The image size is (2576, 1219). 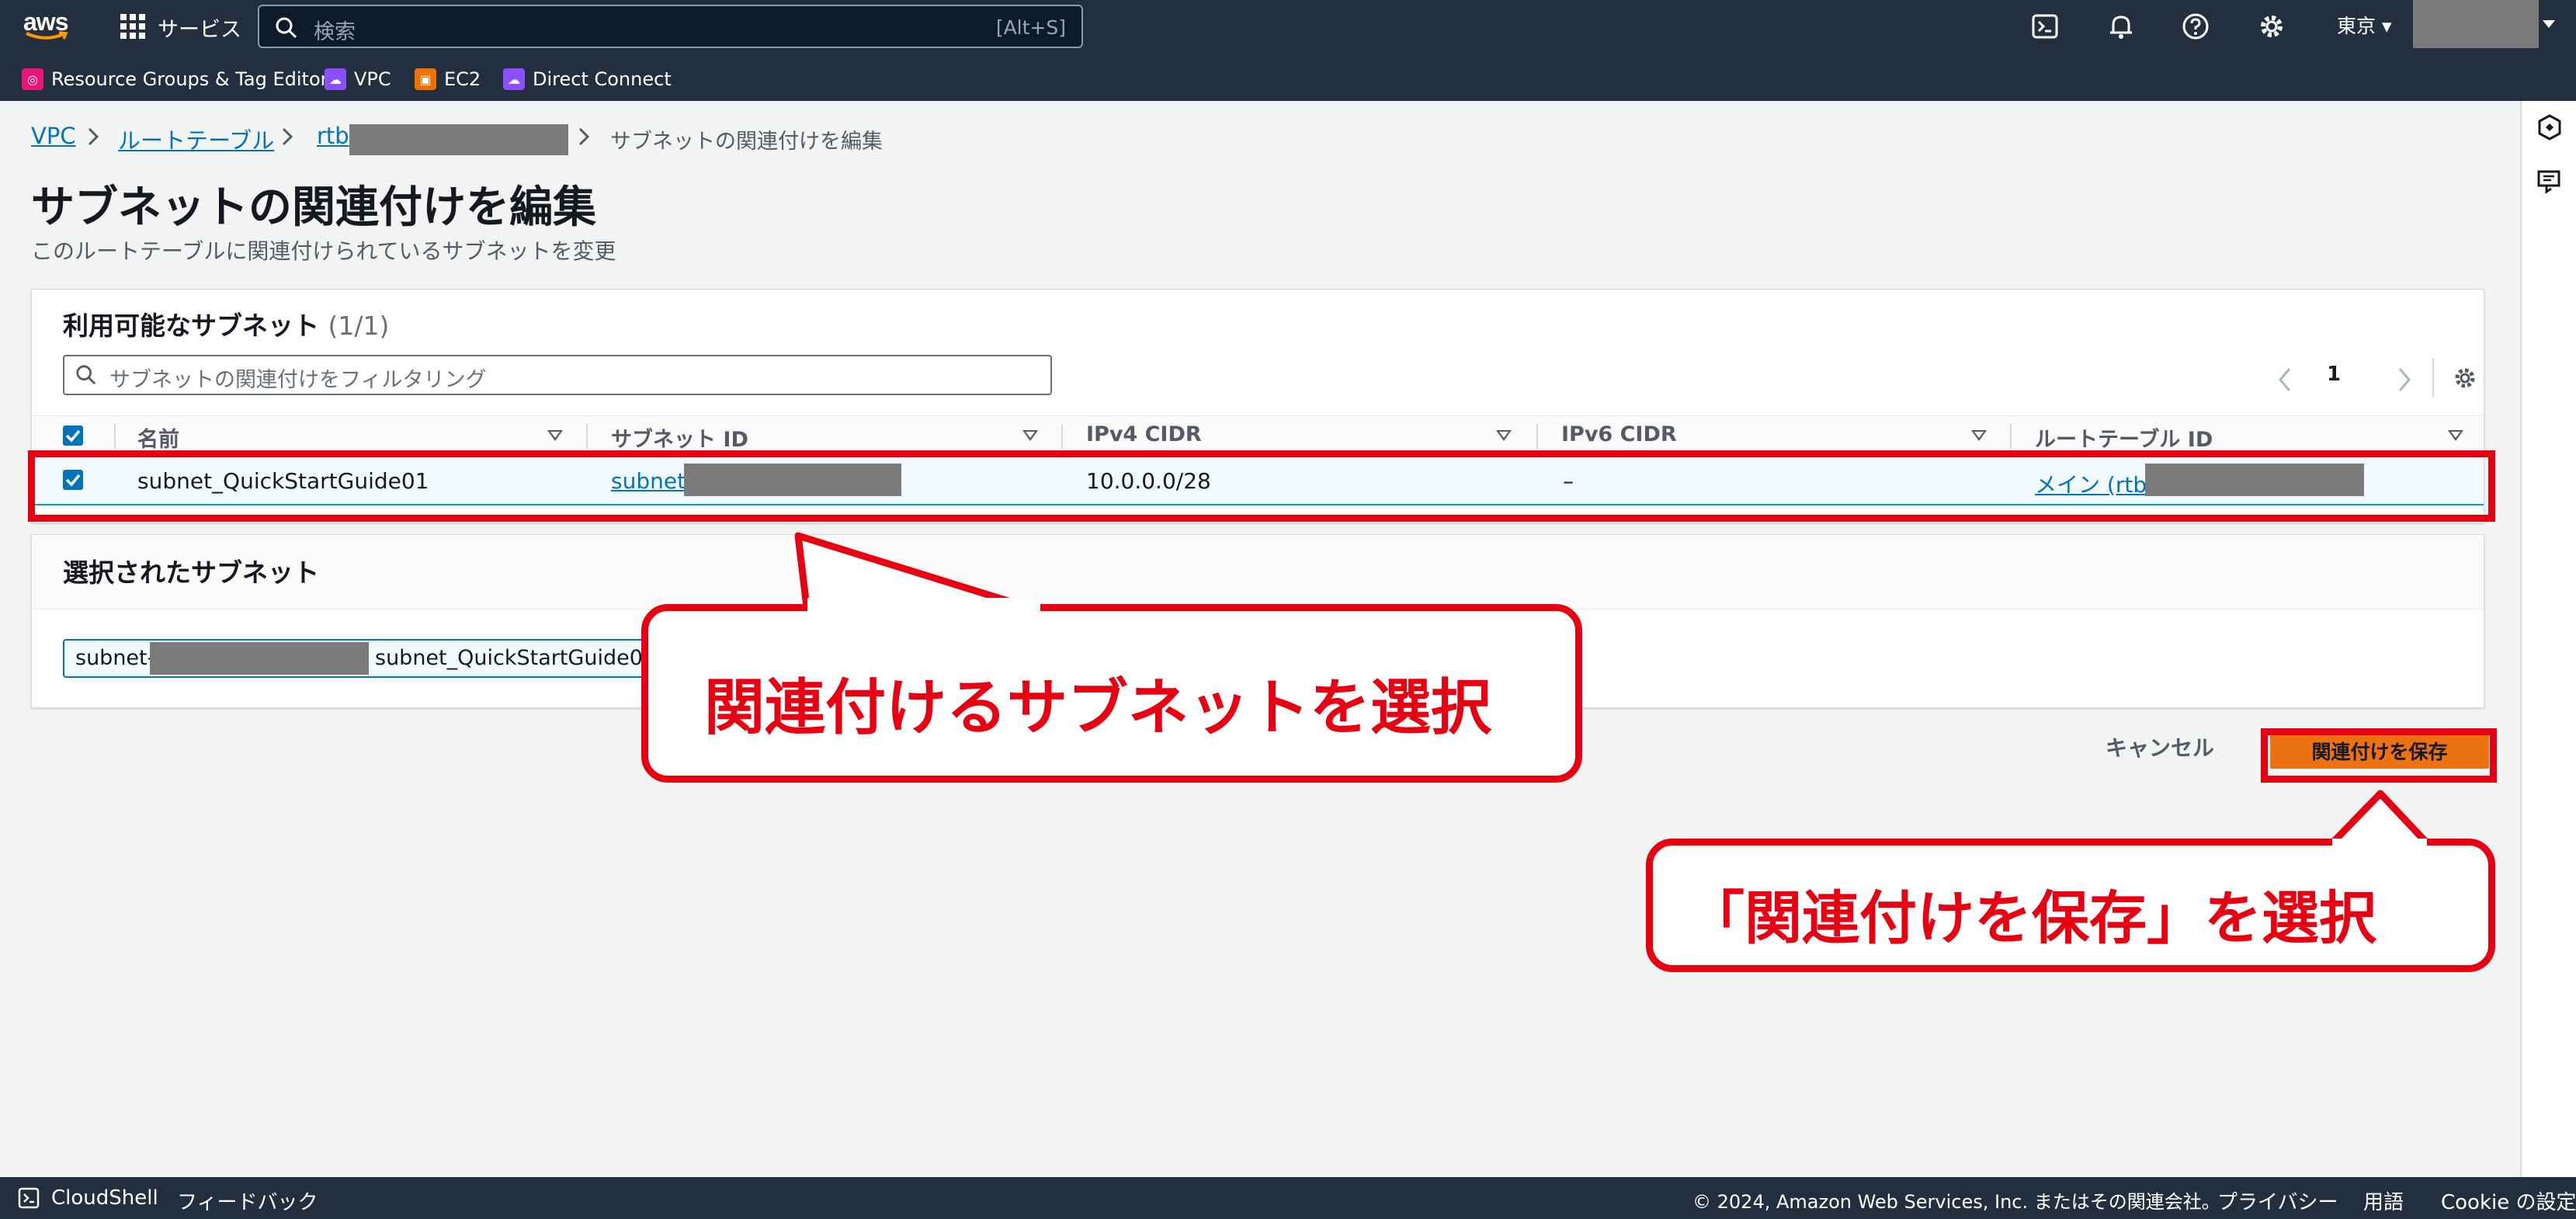 What do you see at coordinates (2356, 26) in the screenshot?
I see `region-label: 東京` at bounding box center [2356, 26].